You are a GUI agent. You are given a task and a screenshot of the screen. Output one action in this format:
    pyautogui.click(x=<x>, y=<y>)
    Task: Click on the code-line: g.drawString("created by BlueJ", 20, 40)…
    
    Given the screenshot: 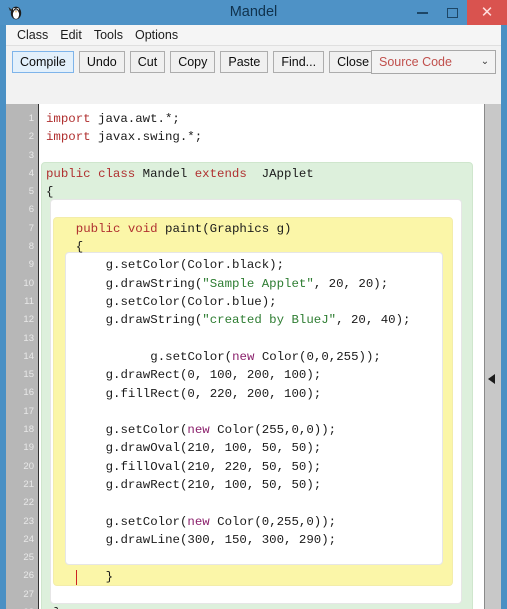 What is the action you would take?
    pyautogui.click(x=225, y=320)
    